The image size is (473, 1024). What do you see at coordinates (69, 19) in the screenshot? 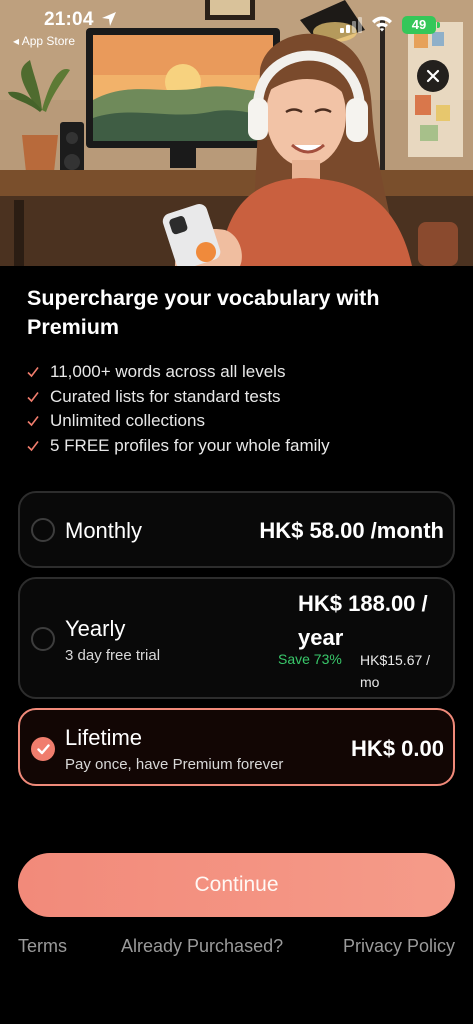
I see `status-time: 21:04` at bounding box center [69, 19].